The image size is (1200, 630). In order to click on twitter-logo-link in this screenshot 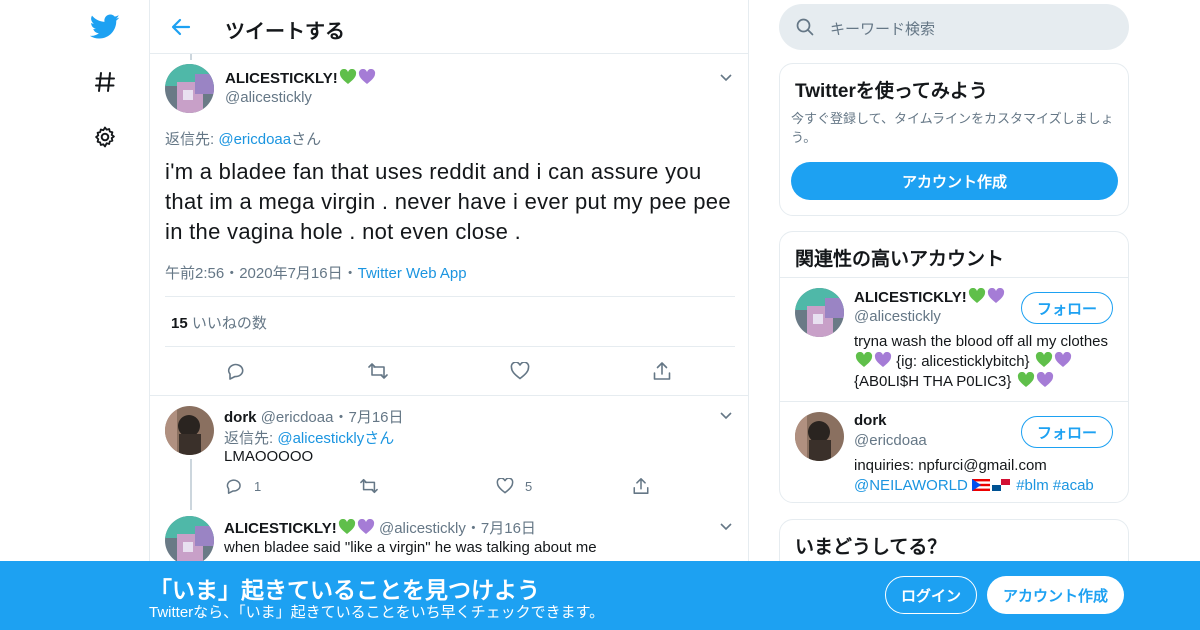, I will do `click(105, 27)`.